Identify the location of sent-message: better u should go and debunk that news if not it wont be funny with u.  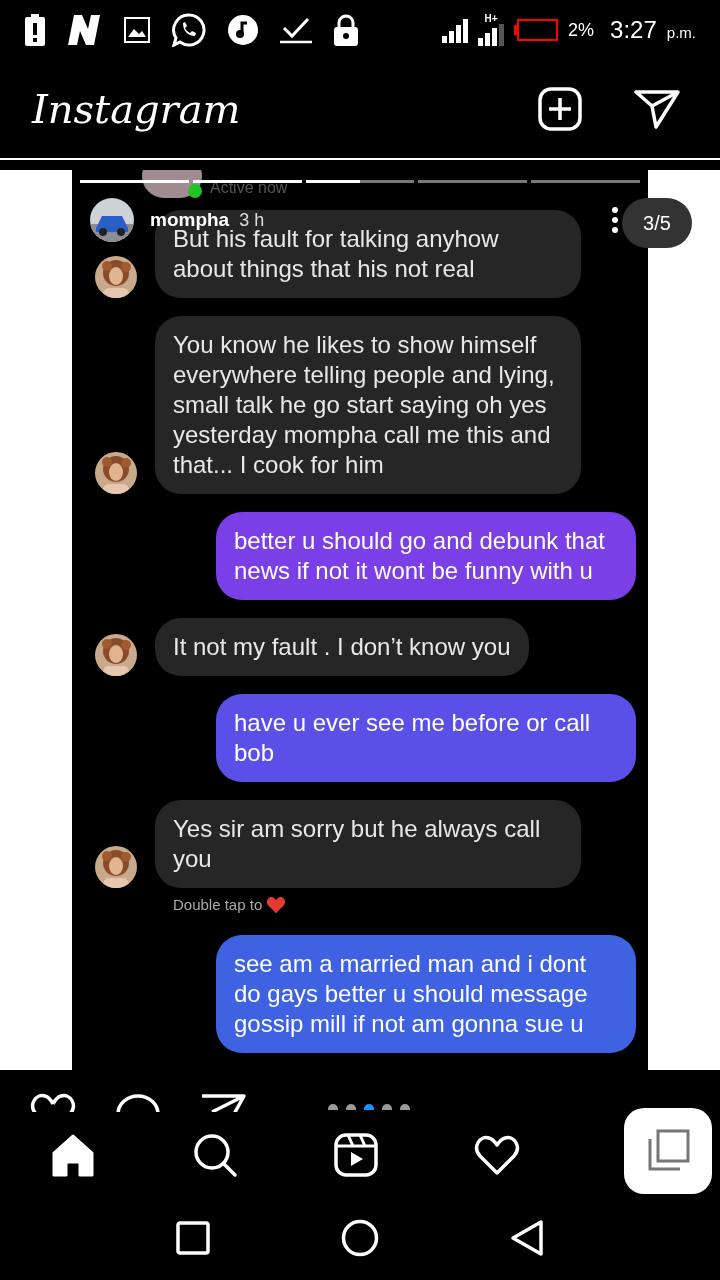
(426, 556).